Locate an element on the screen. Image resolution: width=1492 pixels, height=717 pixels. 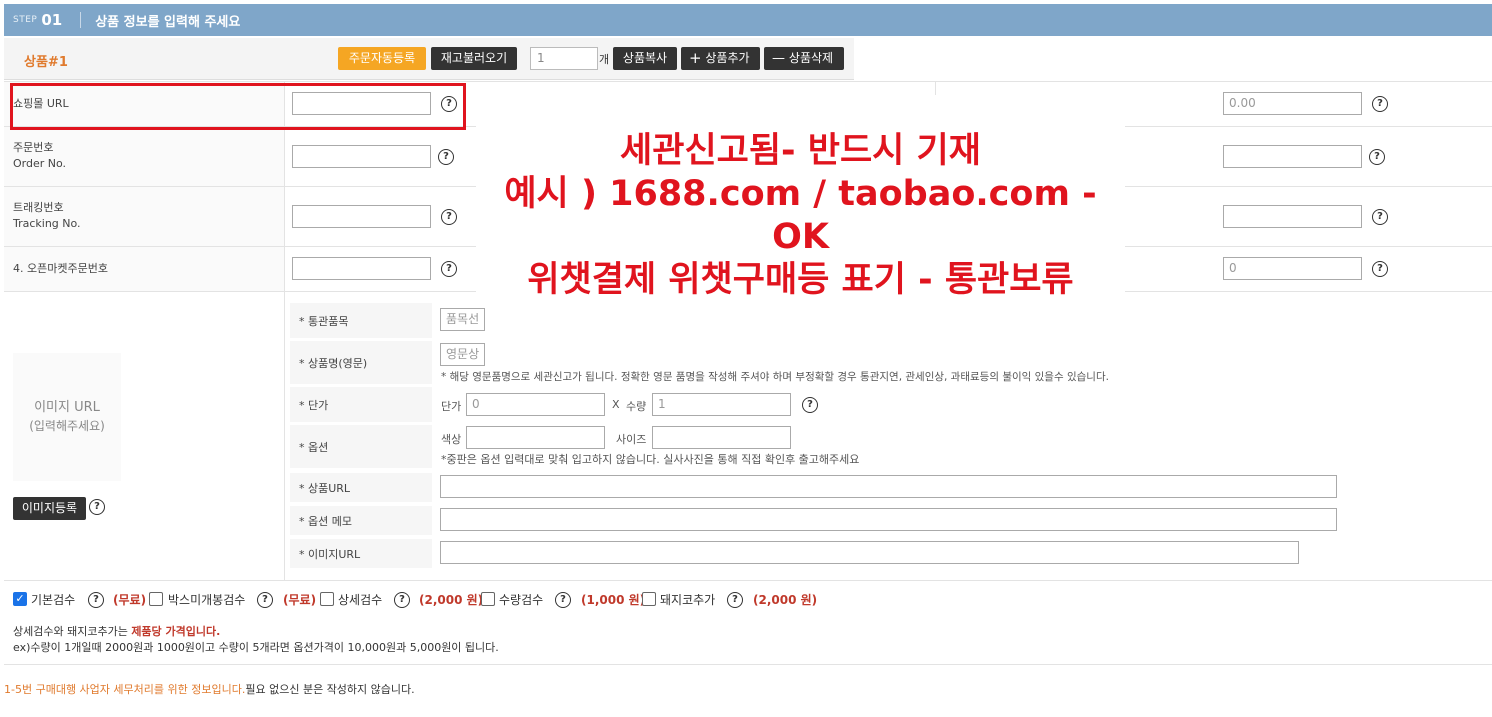
delete-product-label: 상품삭제 is located at coordinates (811, 58).